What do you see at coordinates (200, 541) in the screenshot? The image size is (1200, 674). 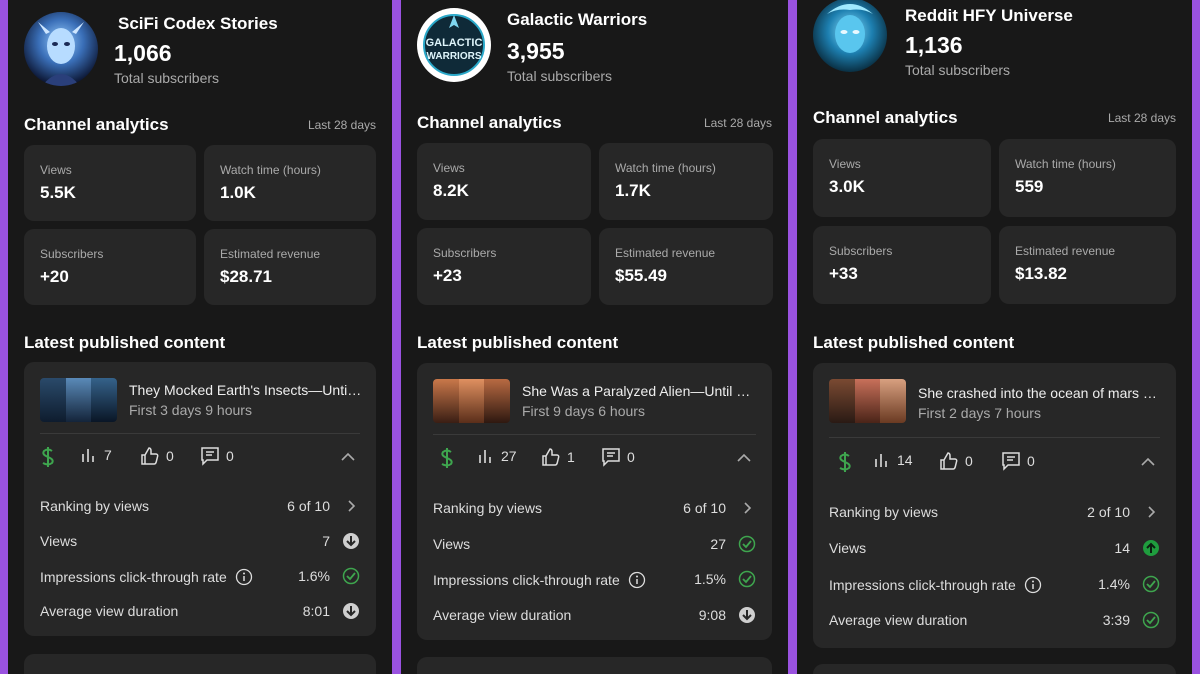 I see `views-row: Views 7` at bounding box center [200, 541].